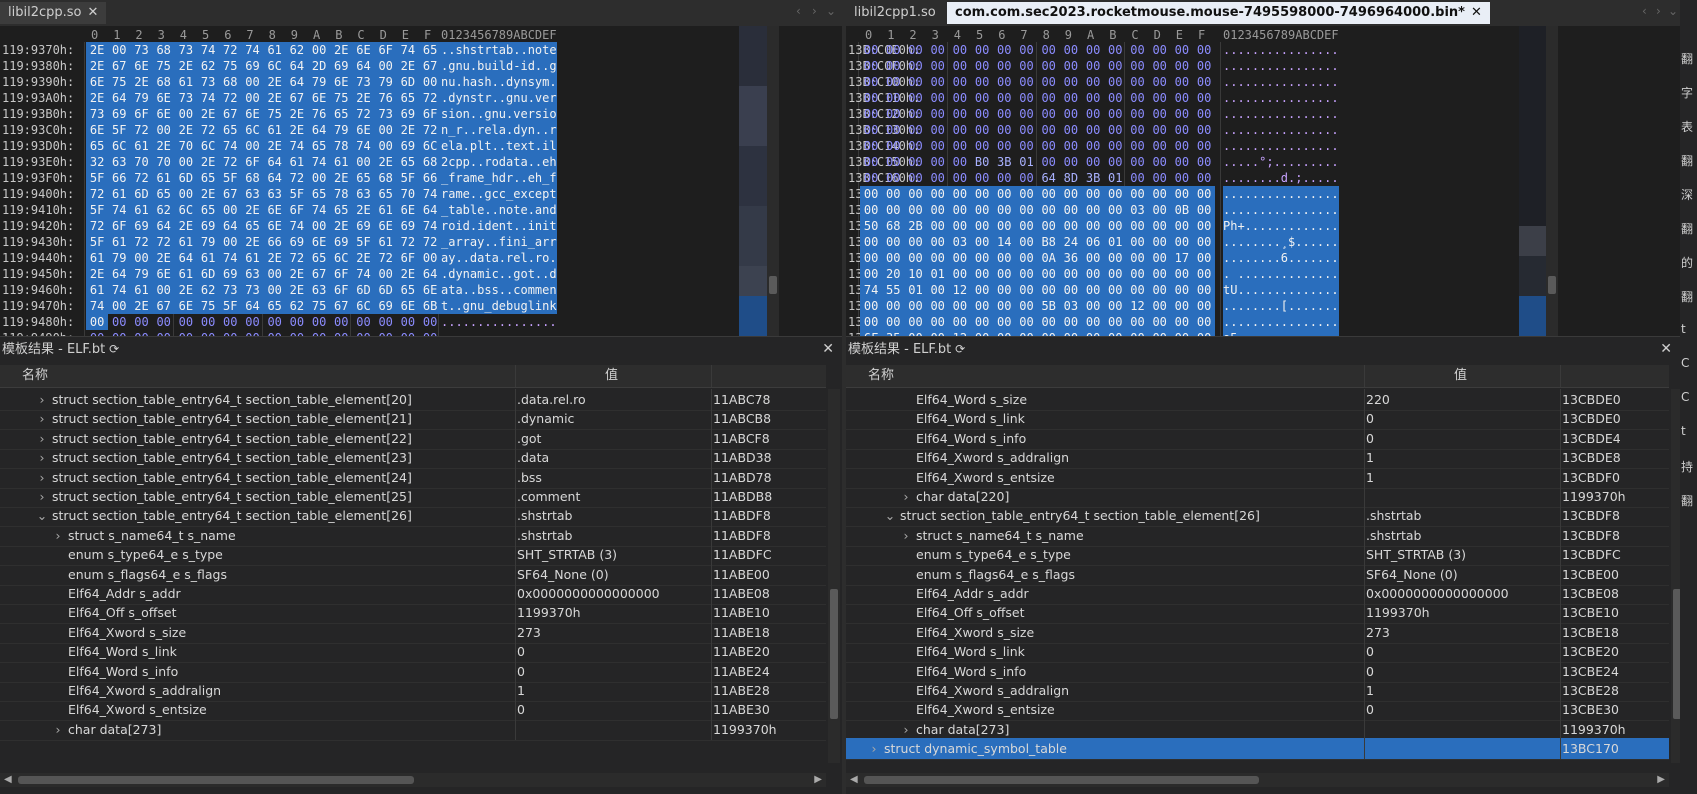  What do you see at coordinates (893, 274) in the screenshot?
I see `hex-byte: 20` at bounding box center [893, 274].